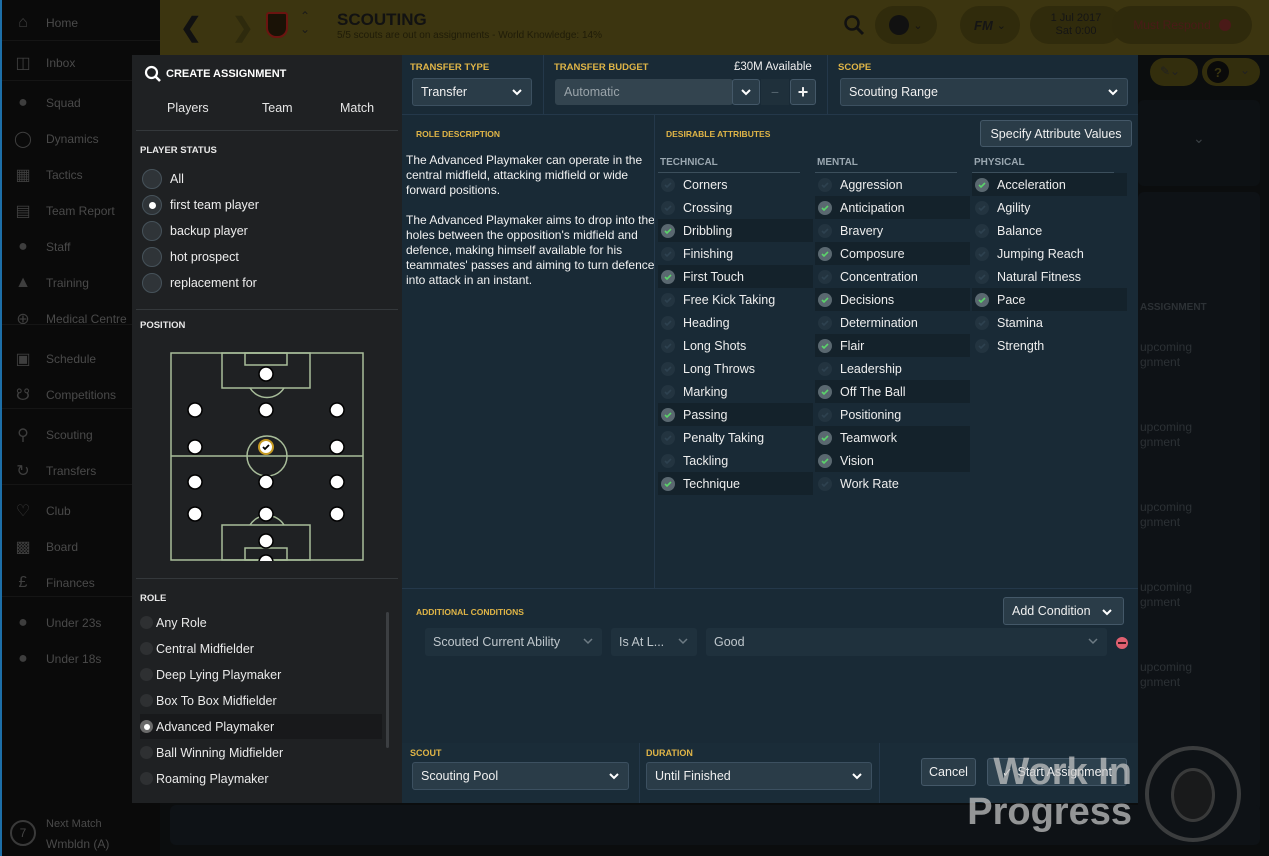 The width and height of the screenshot is (1269, 856). I want to click on attribute-long-throws: Long Throws, so click(735, 368).